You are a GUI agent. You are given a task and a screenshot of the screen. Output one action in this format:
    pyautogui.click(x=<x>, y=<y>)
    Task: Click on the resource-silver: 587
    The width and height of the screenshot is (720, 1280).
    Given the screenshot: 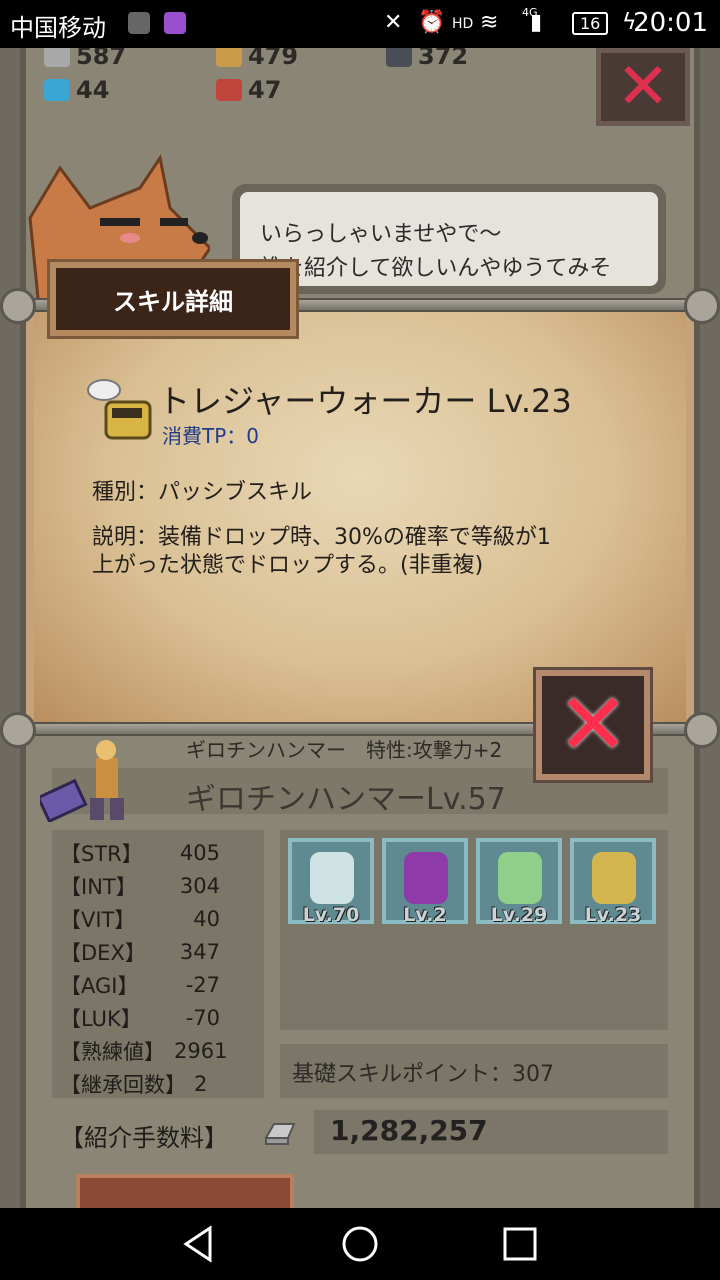 What is the action you would take?
    pyautogui.click(x=85, y=59)
    